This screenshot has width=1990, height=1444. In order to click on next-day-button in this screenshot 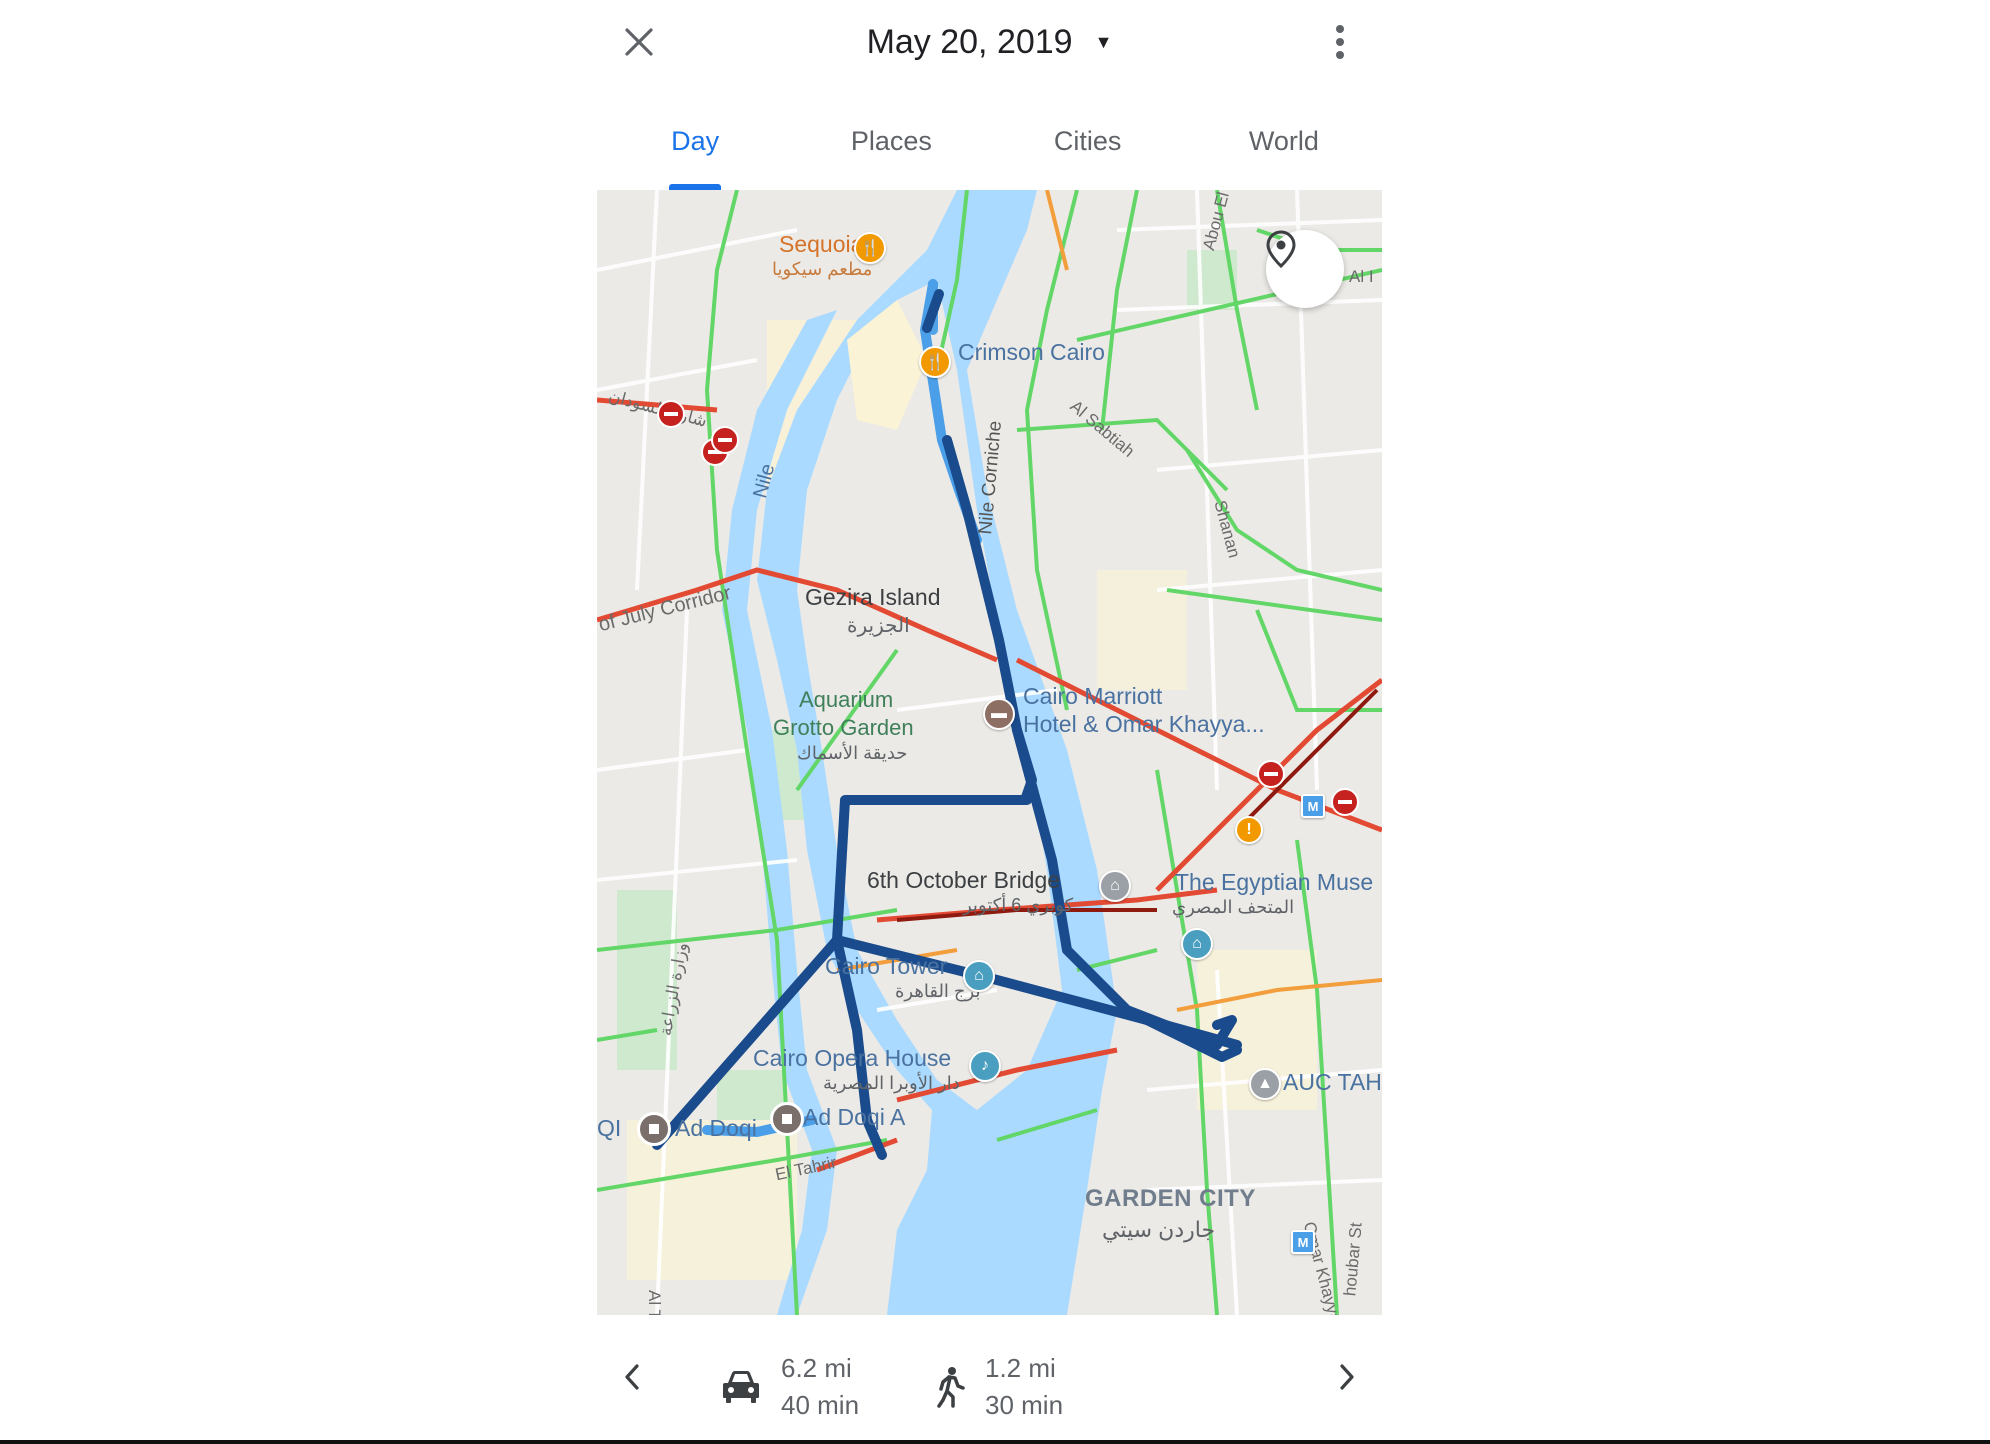, I will do `click(1347, 1377)`.